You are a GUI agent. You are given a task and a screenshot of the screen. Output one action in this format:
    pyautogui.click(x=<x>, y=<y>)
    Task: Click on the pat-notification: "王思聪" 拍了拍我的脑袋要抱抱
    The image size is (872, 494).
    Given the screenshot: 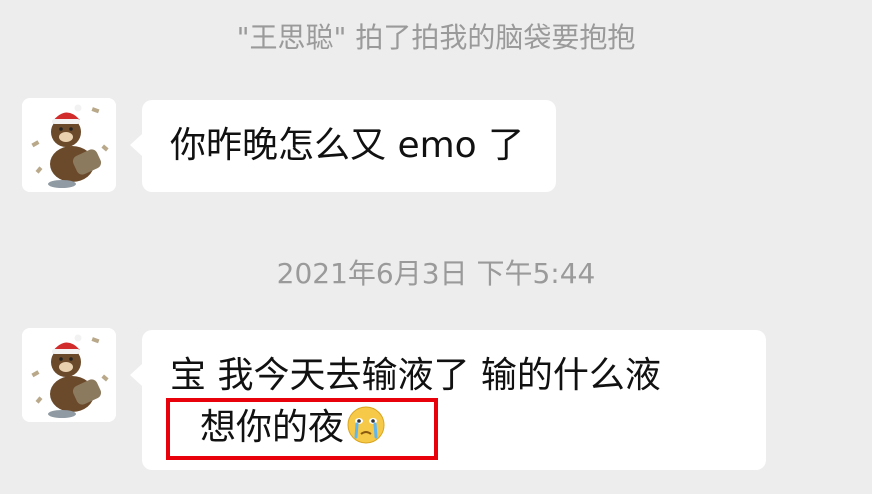 What is the action you would take?
    pyautogui.click(x=436, y=37)
    